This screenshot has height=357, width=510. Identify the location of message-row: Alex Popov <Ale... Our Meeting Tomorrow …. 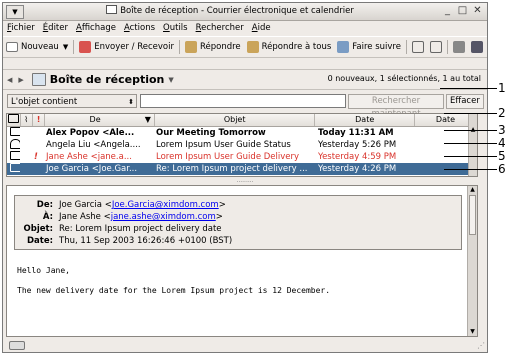
(242, 133).